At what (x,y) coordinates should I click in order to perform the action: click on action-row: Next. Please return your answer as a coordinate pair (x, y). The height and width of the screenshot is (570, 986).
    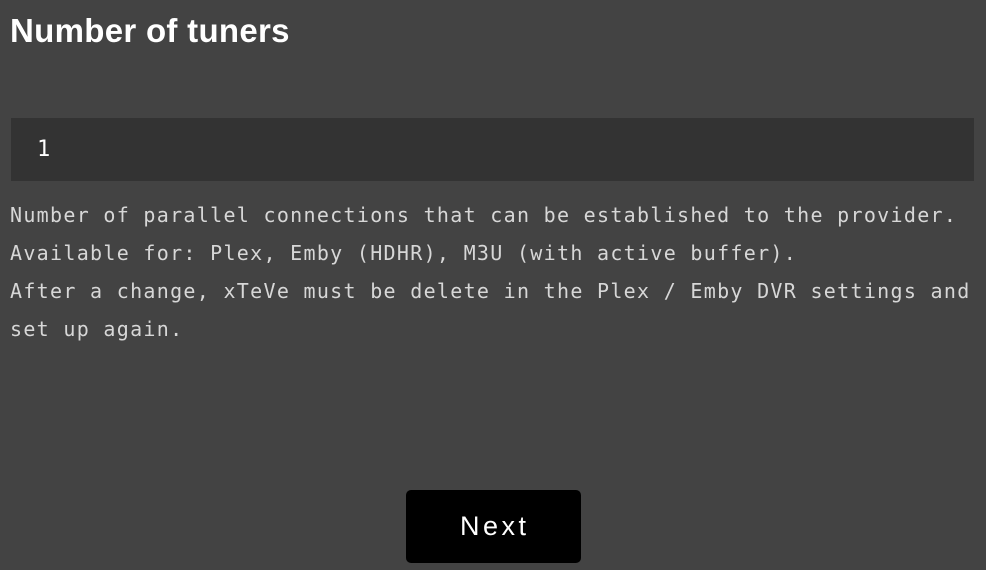
    Looking at the image, I should click on (493, 526).